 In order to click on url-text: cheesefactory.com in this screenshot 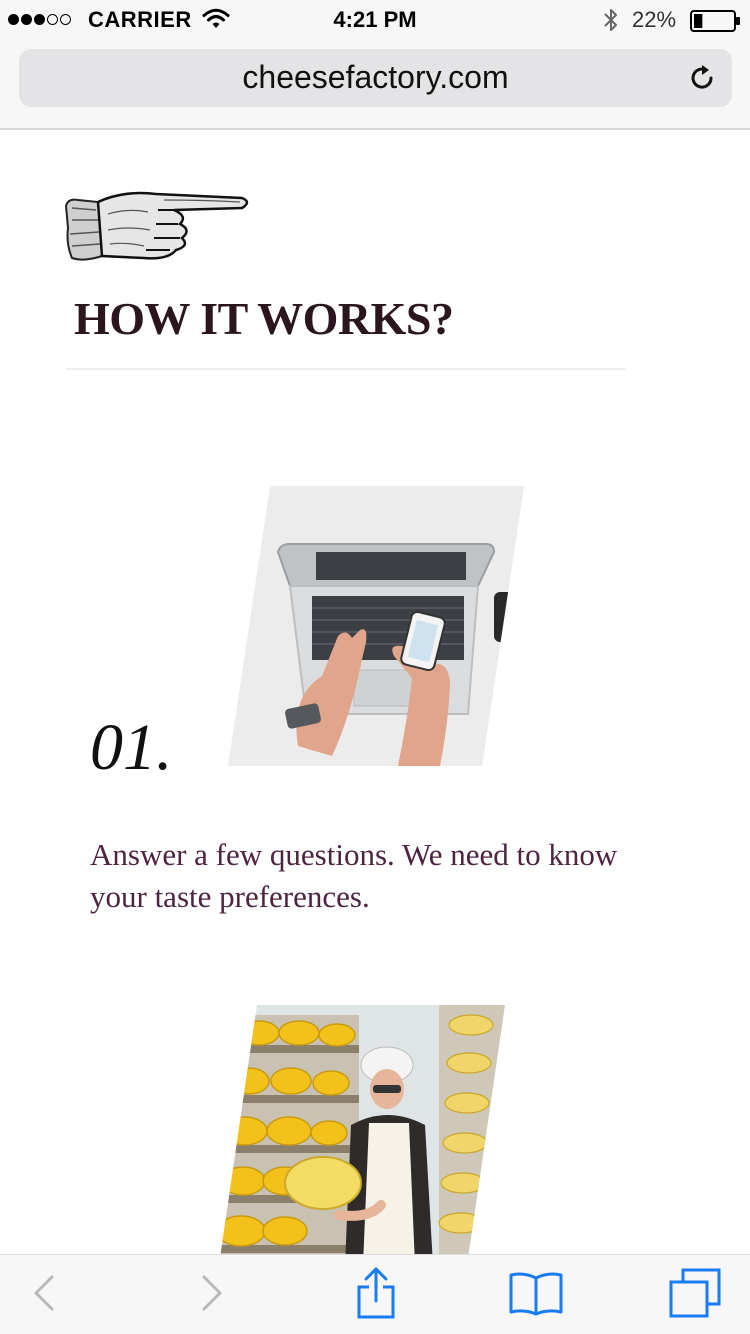, I will do `click(375, 77)`.